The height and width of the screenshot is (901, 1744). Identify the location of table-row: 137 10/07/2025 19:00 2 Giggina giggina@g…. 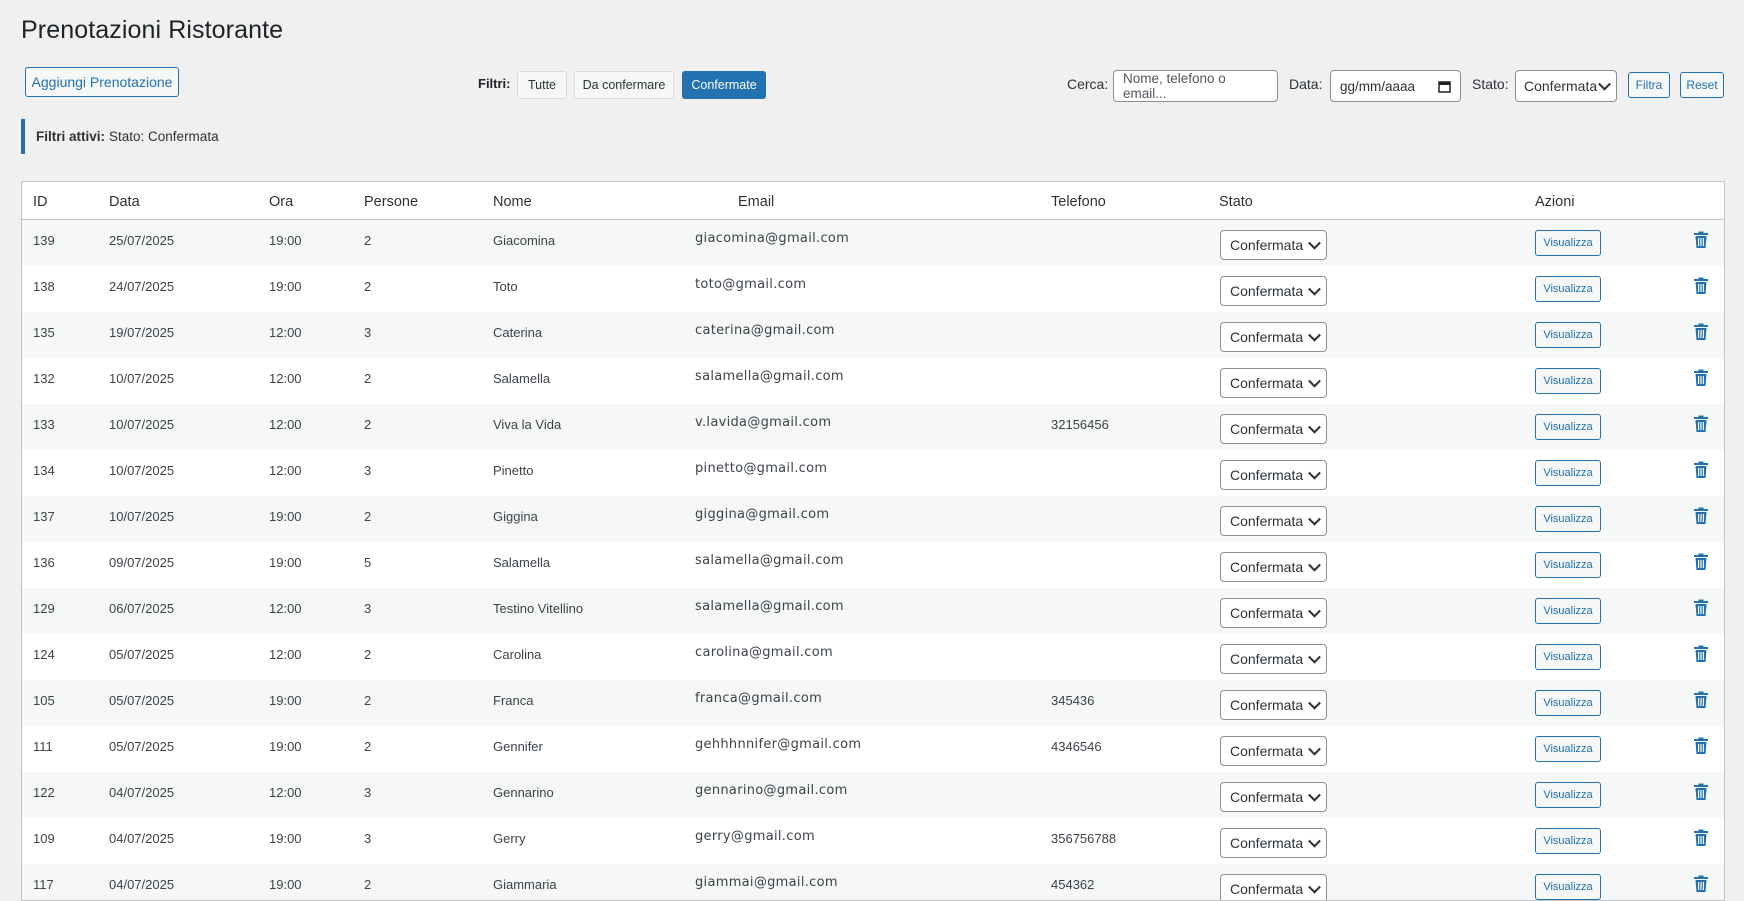
(873, 519).